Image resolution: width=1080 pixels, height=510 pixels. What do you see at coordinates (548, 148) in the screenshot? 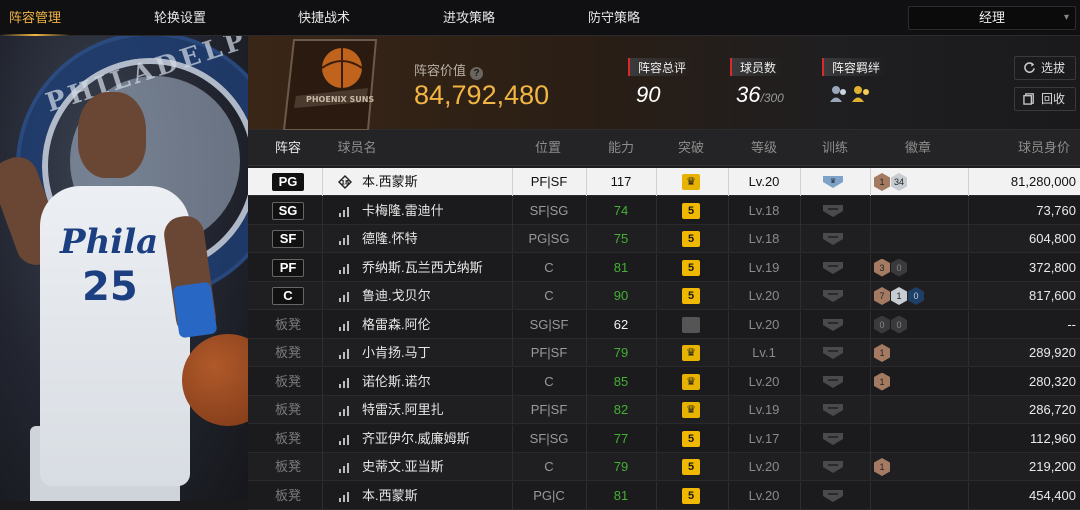
I see `col-position: 位置` at bounding box center [548, 148].